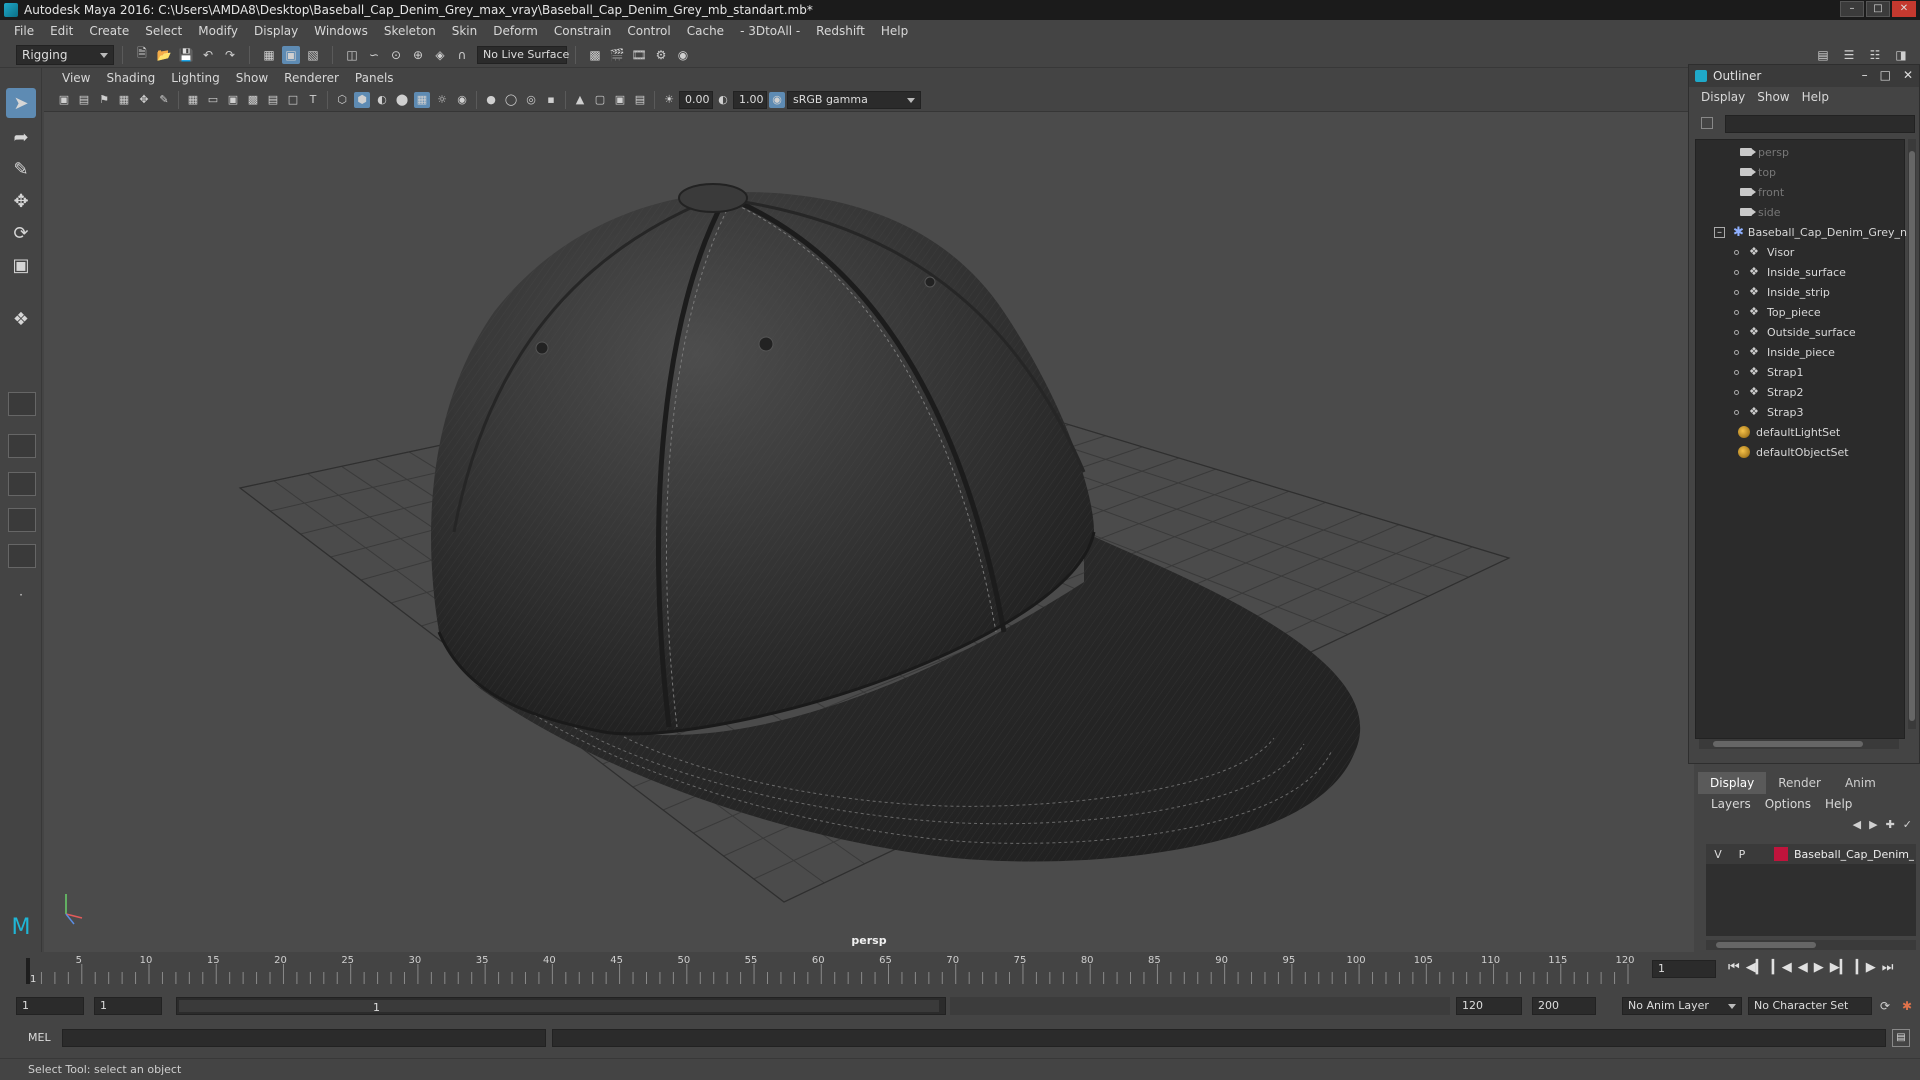  I want to click on depth-of-field-icon: ▪, so click(551, 100).